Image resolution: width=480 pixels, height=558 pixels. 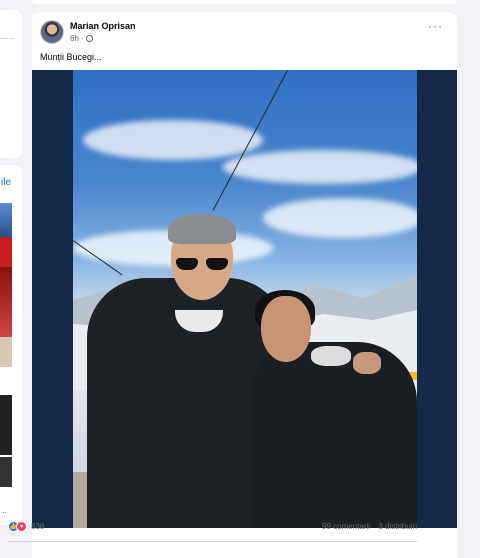 What do you see at coordinates (212, 528) in the screenshot?
I see `post-footer: 👍 ♥ 838 99 comentarii 3 distribuiri` at bounding box center [212, 528].